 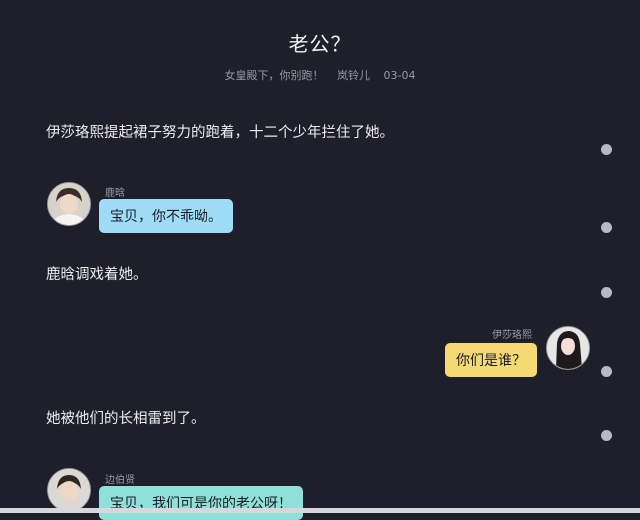 I want to click on chat-bubble: 宝贝，你不乖呦。, so click(x=166, y=216).